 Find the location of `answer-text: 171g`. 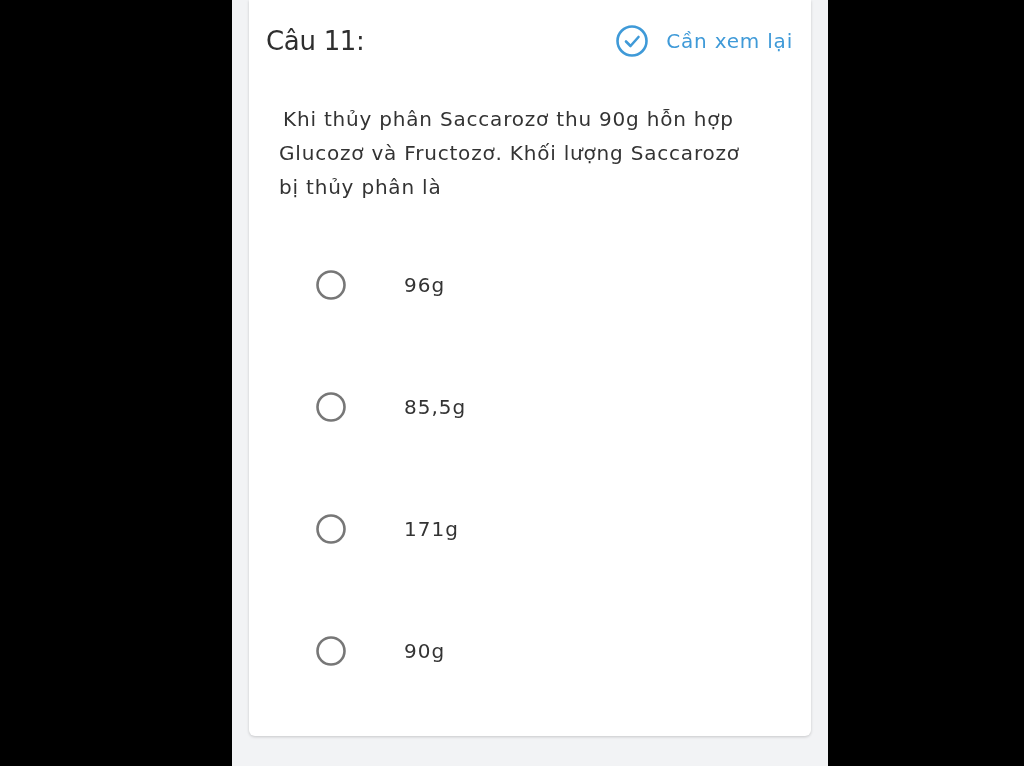

answer-text: 171g is located at coordinates (431, 529).